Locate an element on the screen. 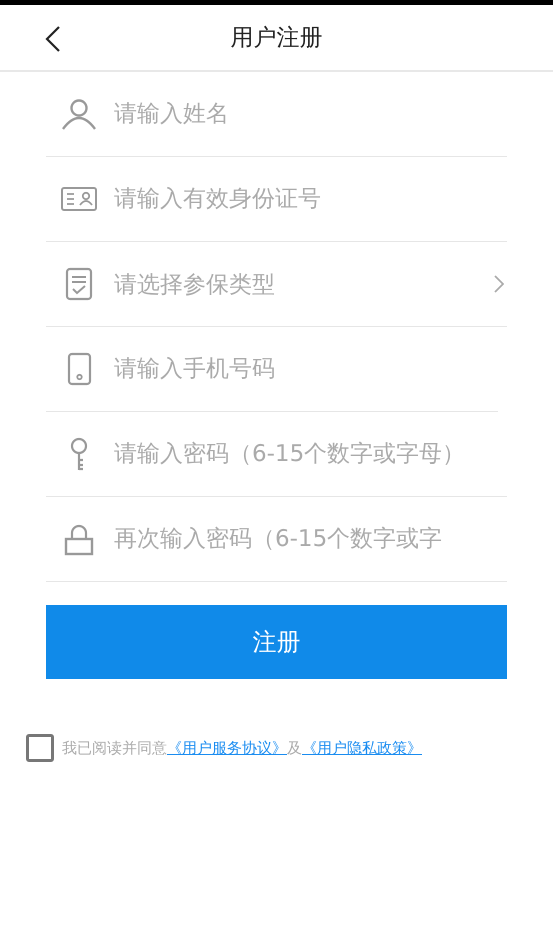  back-icon is located at coordinates (53, 39).